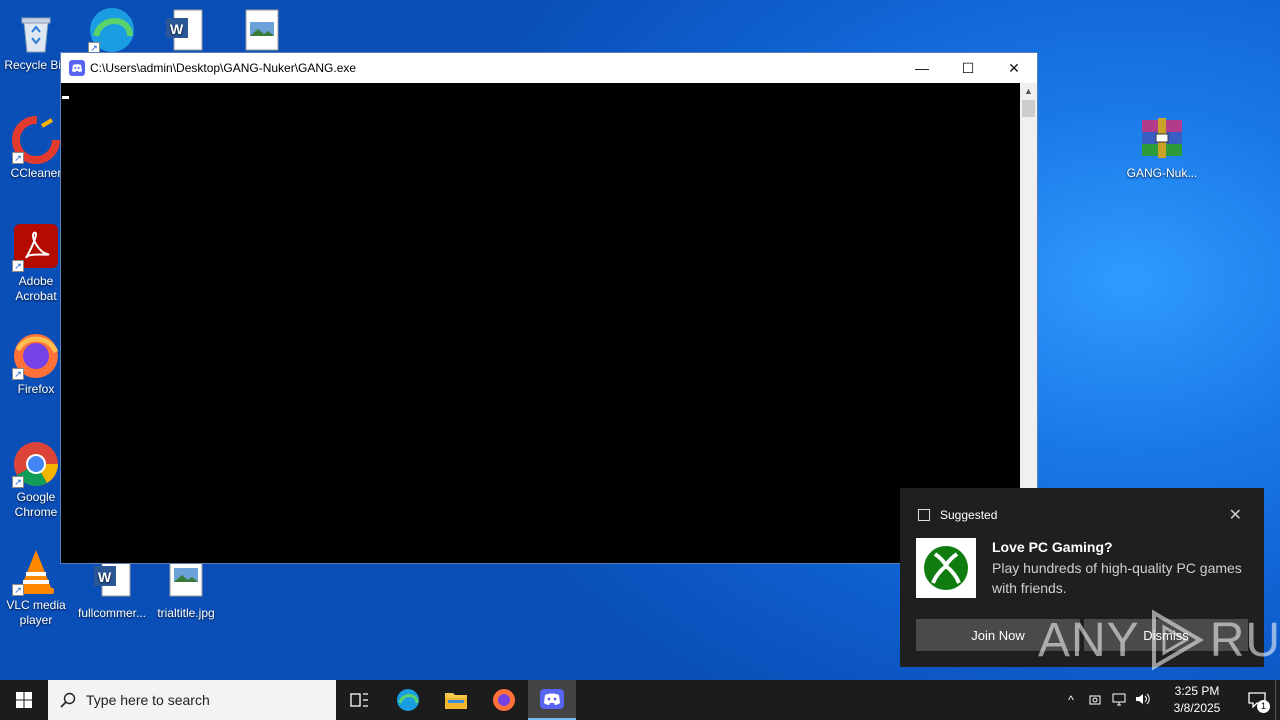 The width and height of the screenshot is (1280, 720). I want to click on action-center-button: 1, so click(1257, 700).